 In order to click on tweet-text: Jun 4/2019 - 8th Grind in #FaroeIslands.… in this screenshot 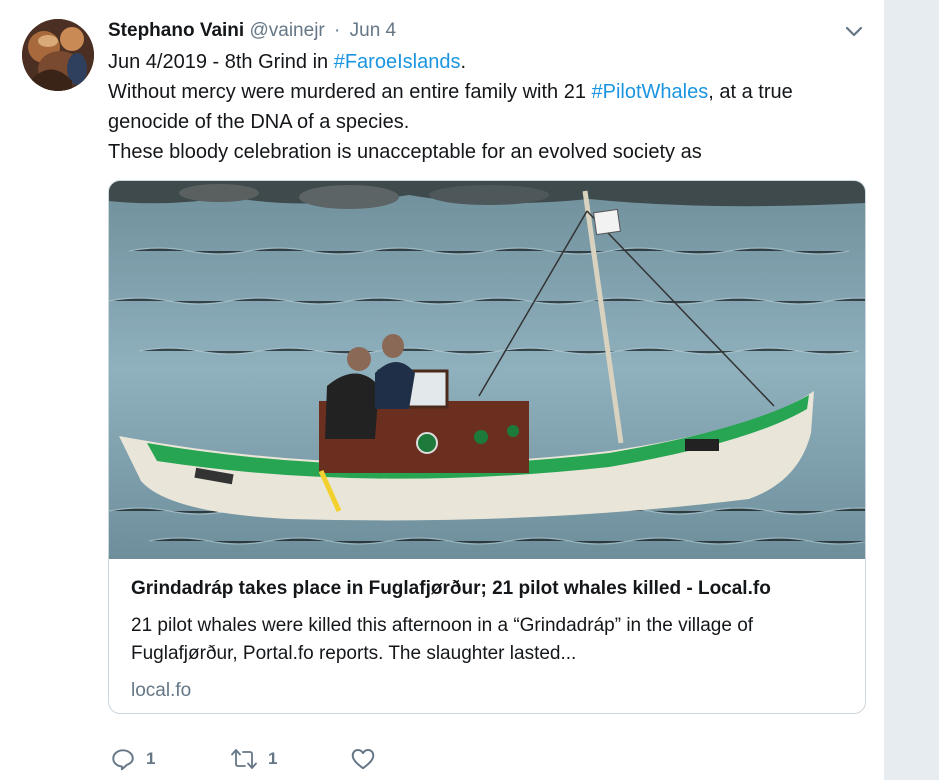, I will do `click(488, 107)`.